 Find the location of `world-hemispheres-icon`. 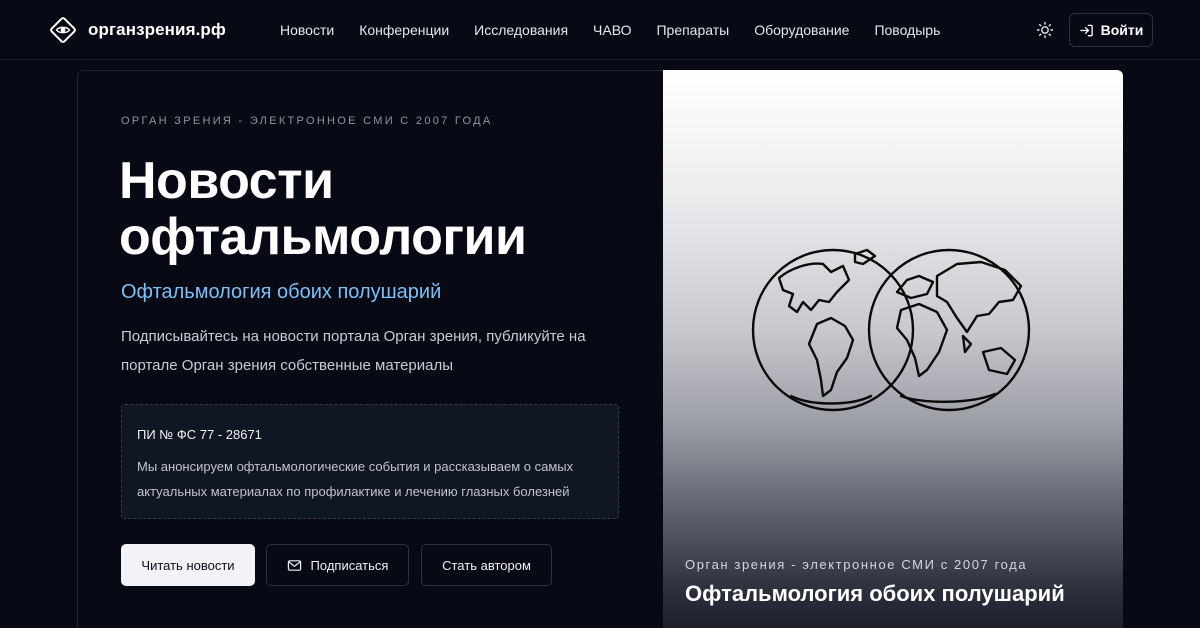

world-hemispheres-icon is located at coordinates (891, 330).